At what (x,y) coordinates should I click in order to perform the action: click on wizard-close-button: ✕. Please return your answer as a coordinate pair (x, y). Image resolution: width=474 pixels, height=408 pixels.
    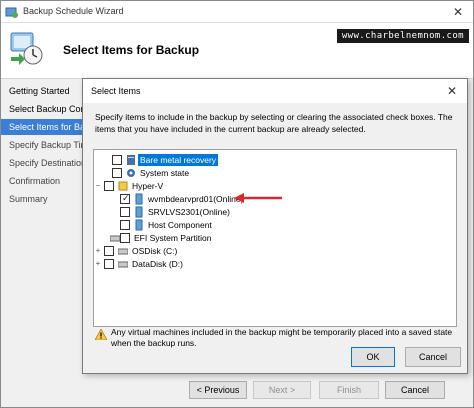
    Looking at the image, I should click on (458, 12).